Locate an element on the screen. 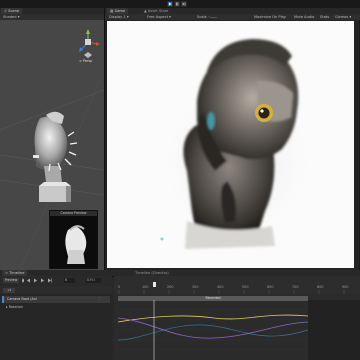 The height and width of the screenshot is (360, 360). shading-mode-label: Shaded is located at coordinates (10, 16).